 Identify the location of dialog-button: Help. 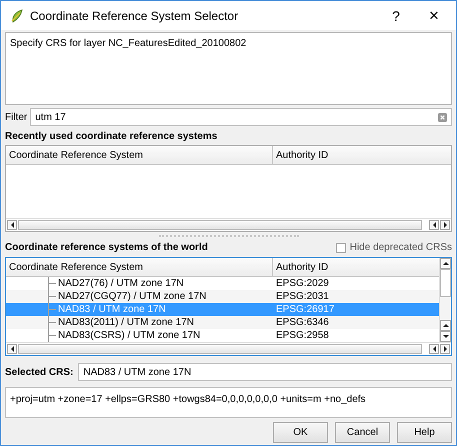
(424, 432).